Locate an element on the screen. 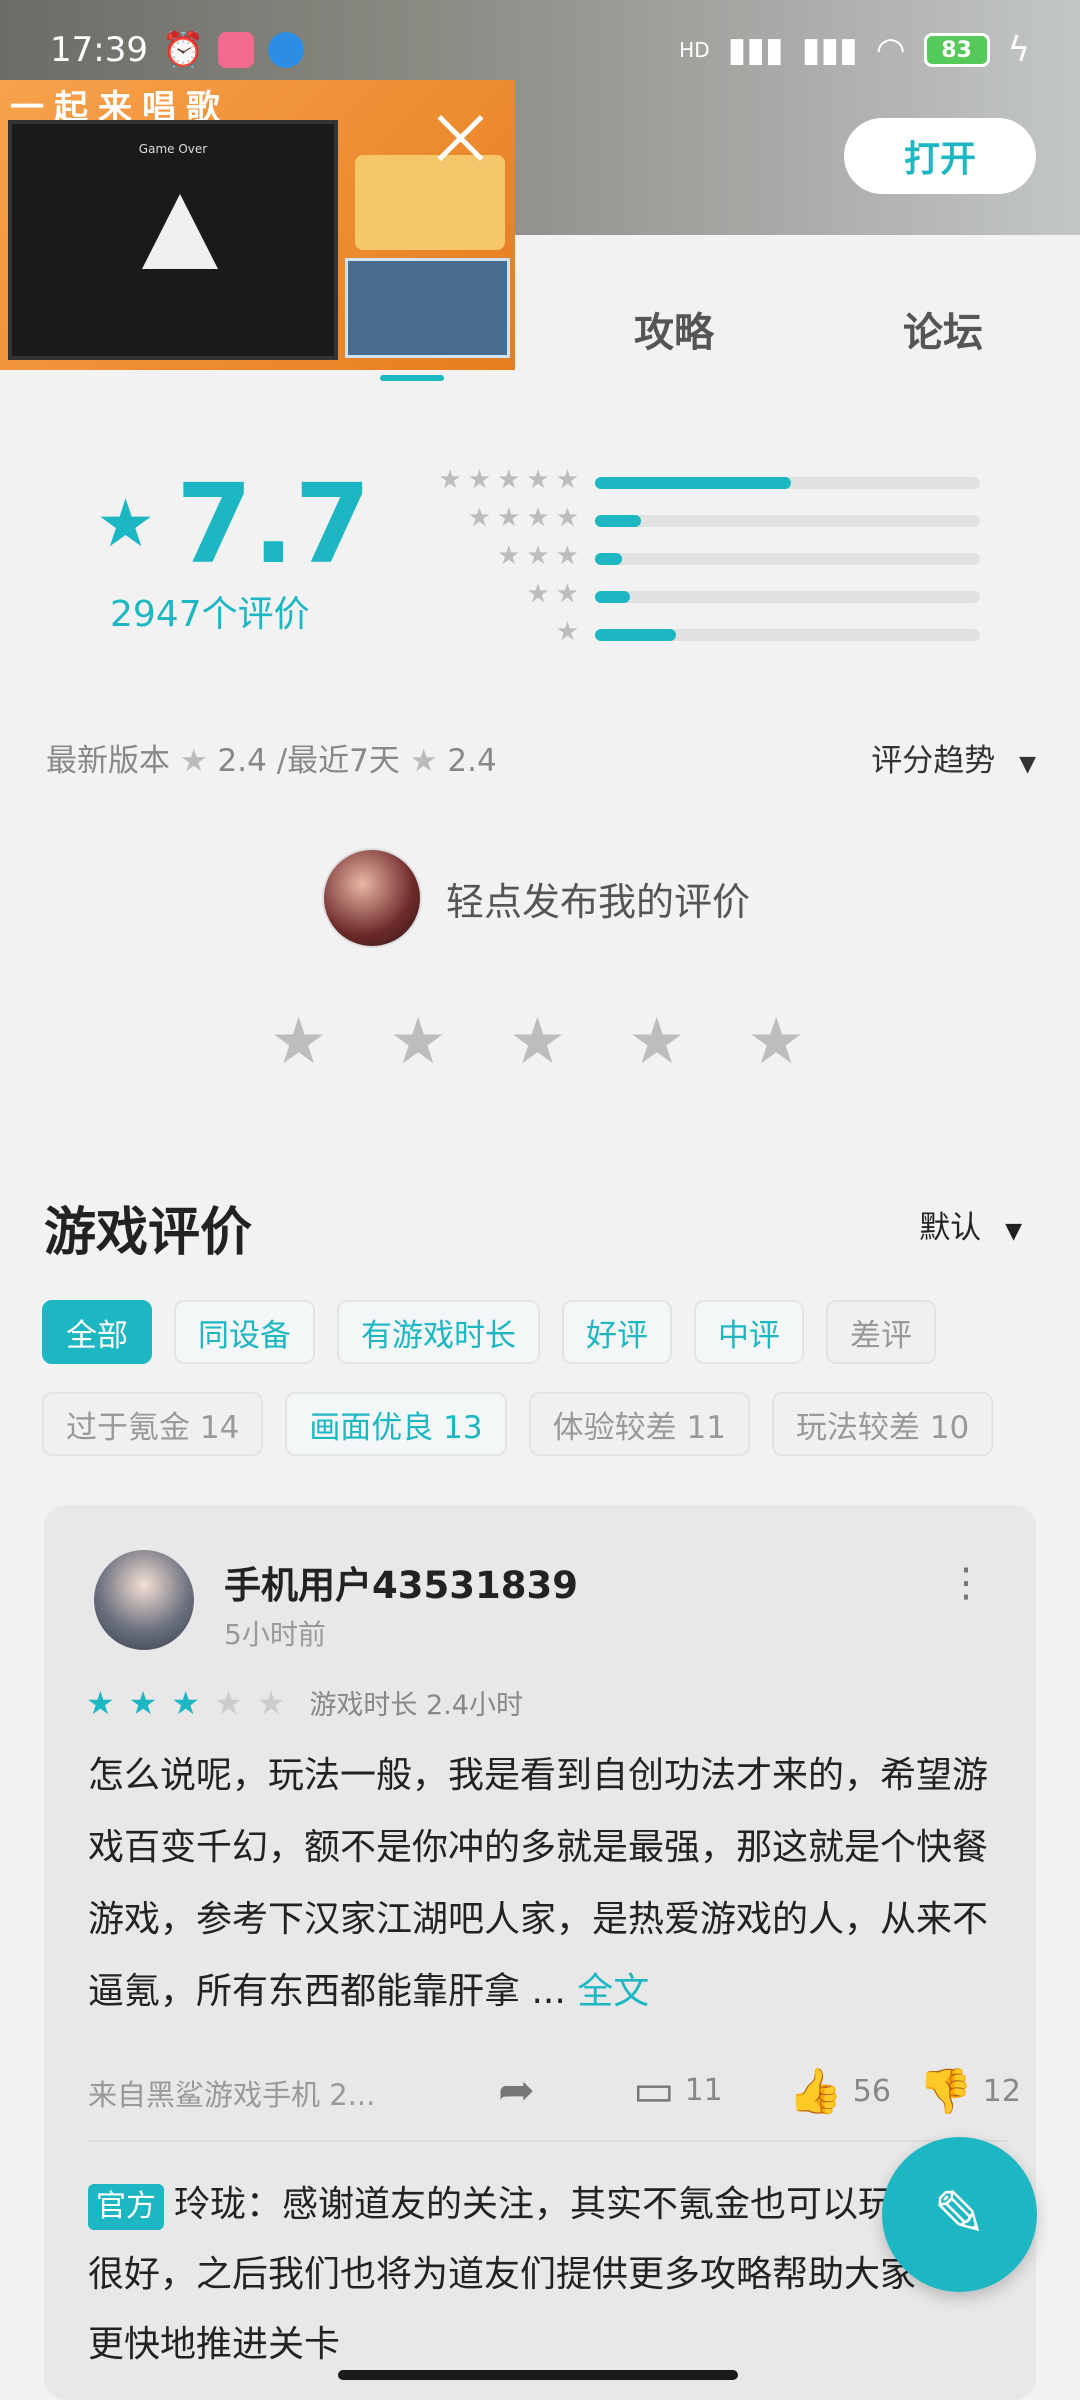 Image resolution: width=1080 pixels, height=2400 pixels. browser-app-icon is located at coordinates (286, 50).